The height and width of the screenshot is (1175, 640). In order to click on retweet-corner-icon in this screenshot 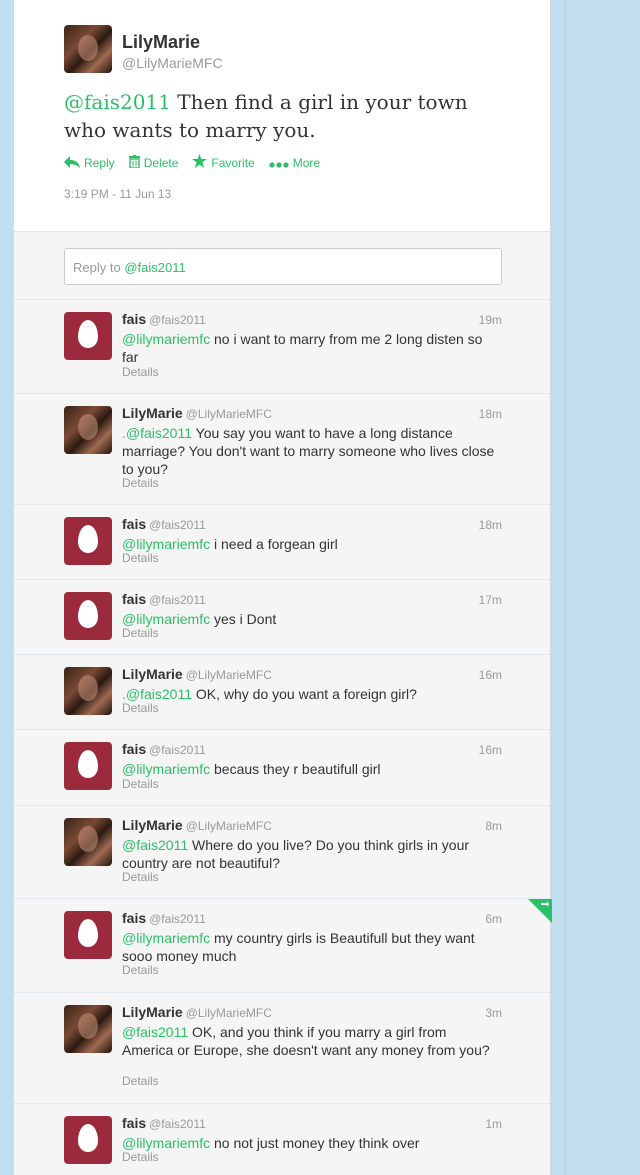, I will do `click(545, 904)`.